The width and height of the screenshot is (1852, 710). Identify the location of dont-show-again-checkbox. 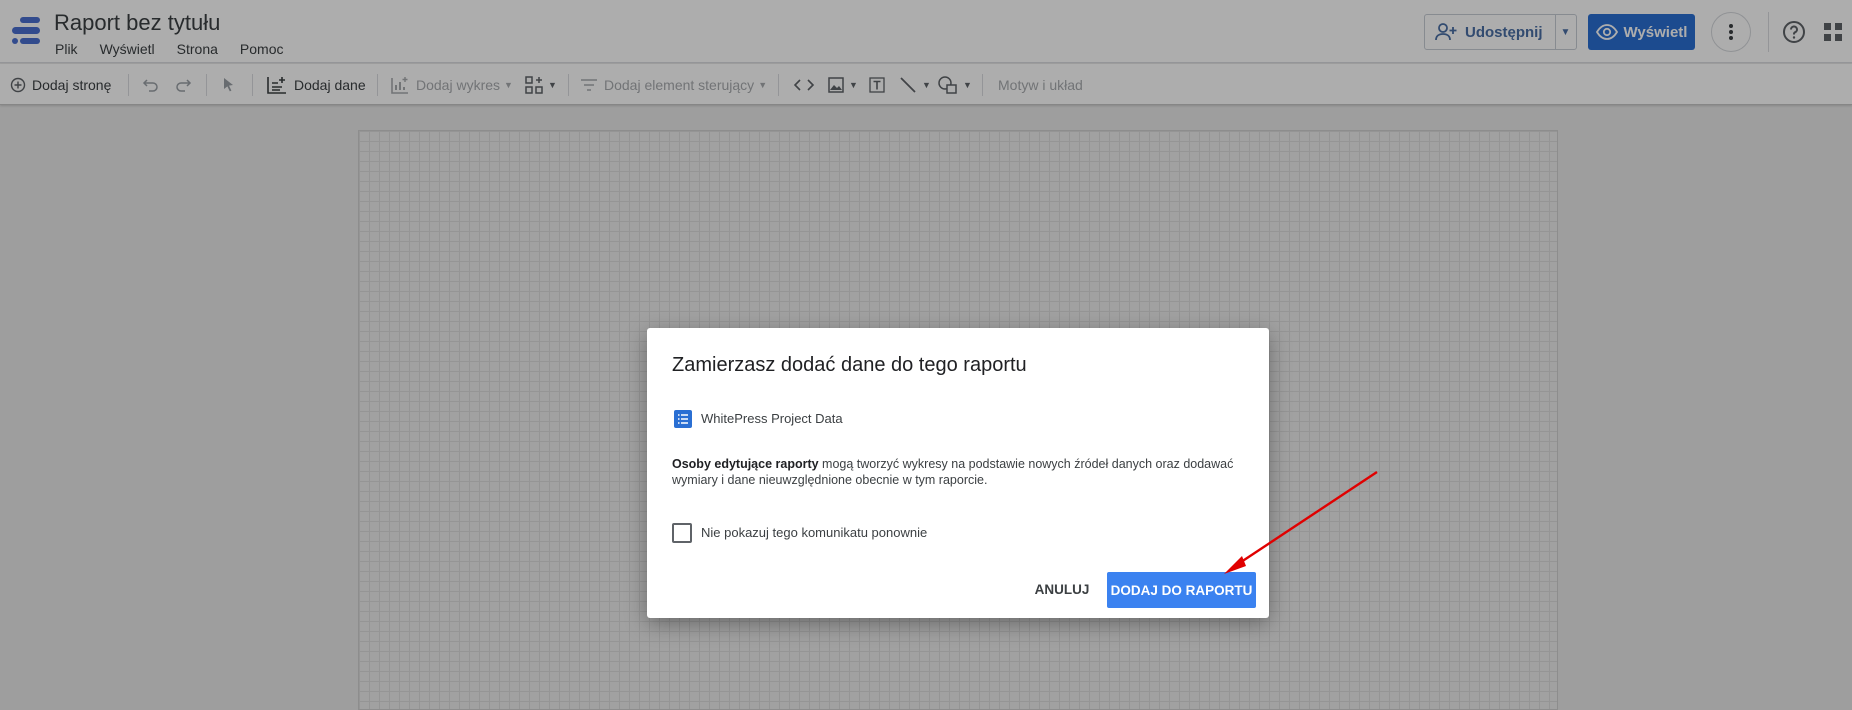
(682, 533).